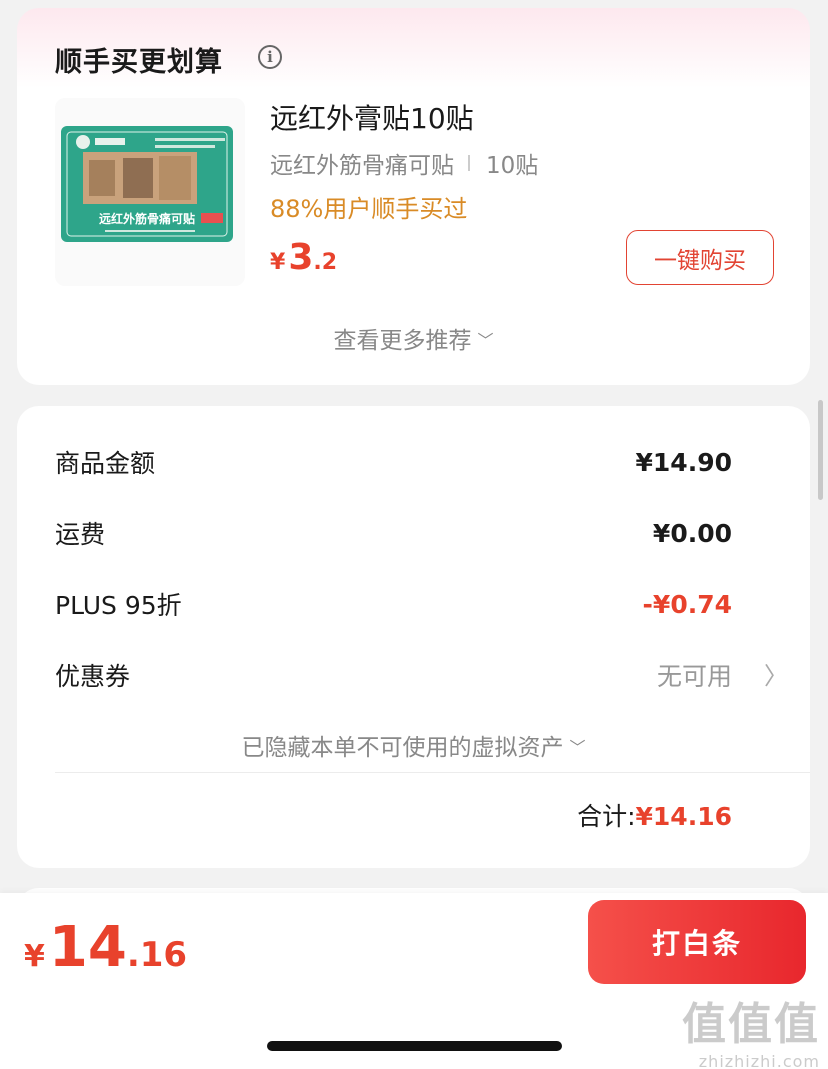  I want to click on plus-discount-value: -¥0.74, so click(687, 604).